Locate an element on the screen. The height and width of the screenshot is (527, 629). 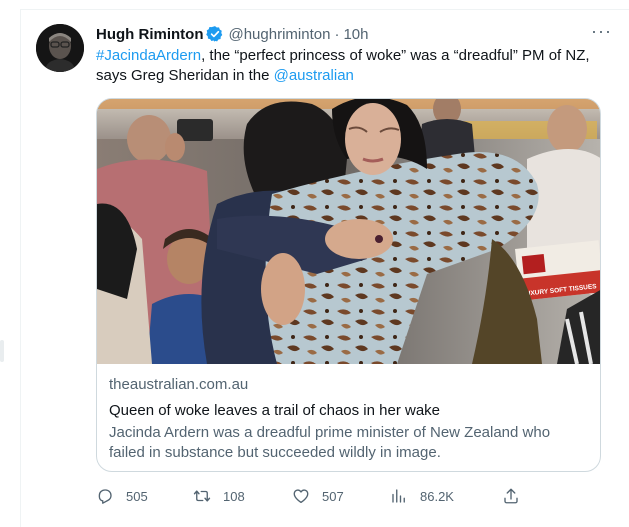
like-count: 507 is located at coordinates (333, 496).